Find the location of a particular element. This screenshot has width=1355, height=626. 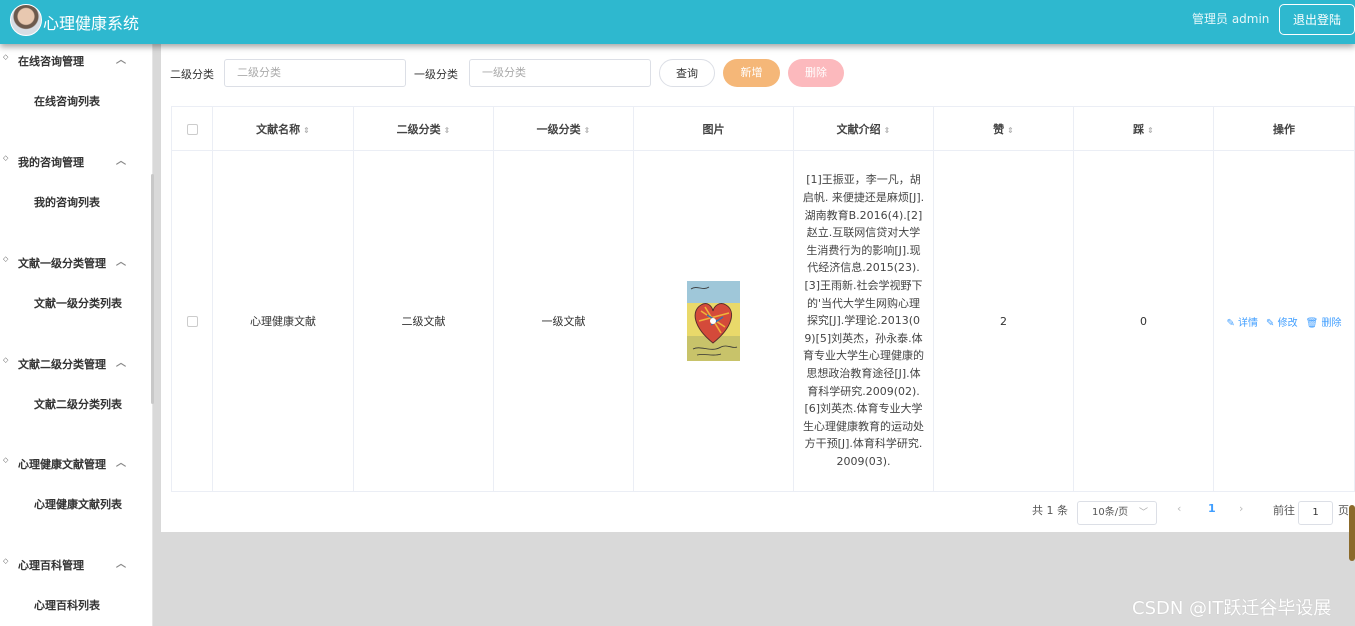

edit-icon: ✎ is located at coordinates (1270, 323).